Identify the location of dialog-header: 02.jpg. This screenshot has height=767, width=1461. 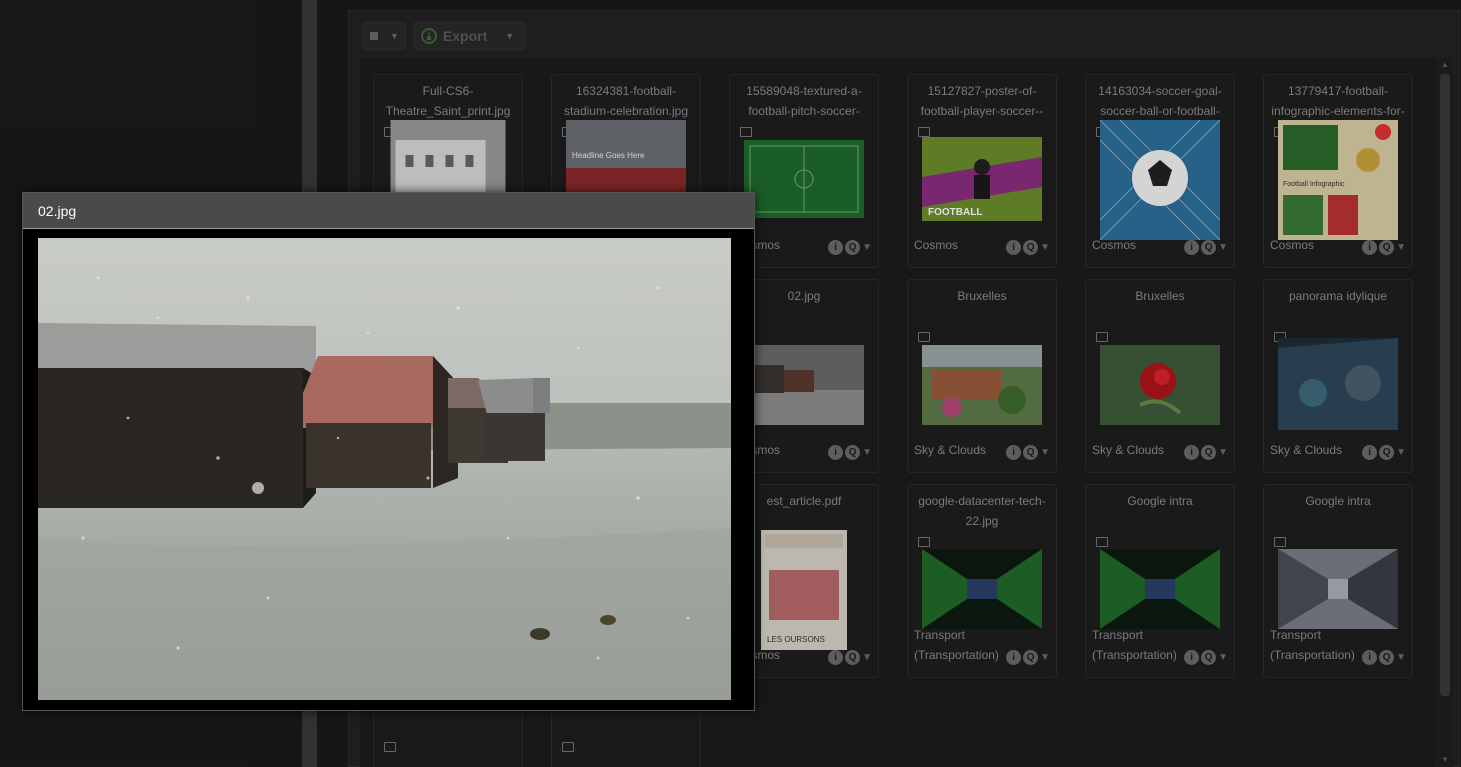
(388, 211).